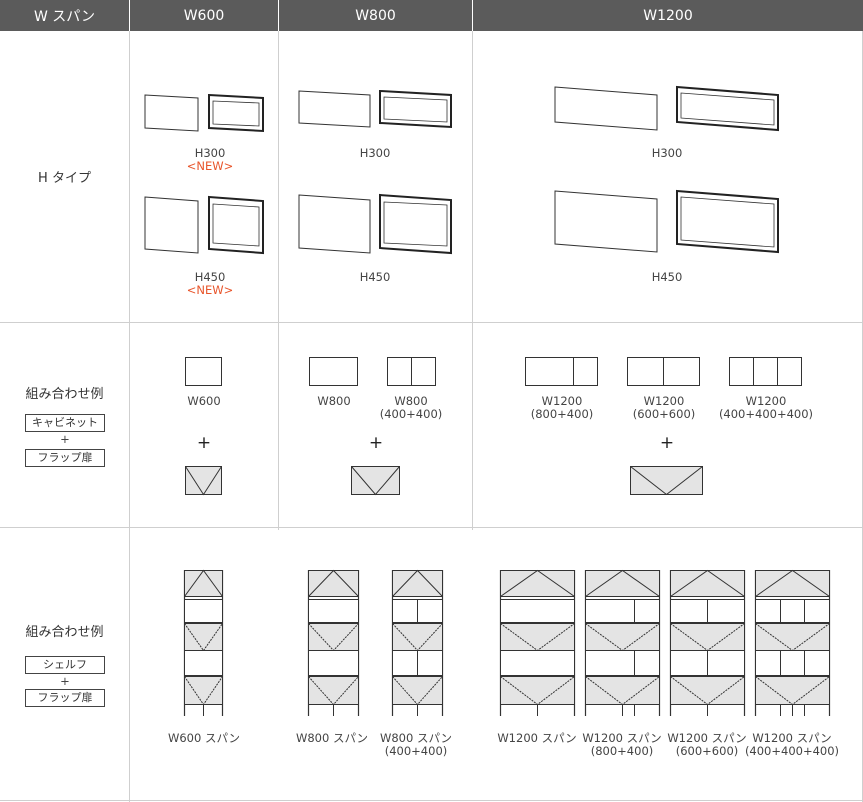 The height and width of the screenshot is (802, 863). Describe the element at coordinates (417, 642) in the screenshot. I see `shelf-unit-w800-split-illustration` at that location.